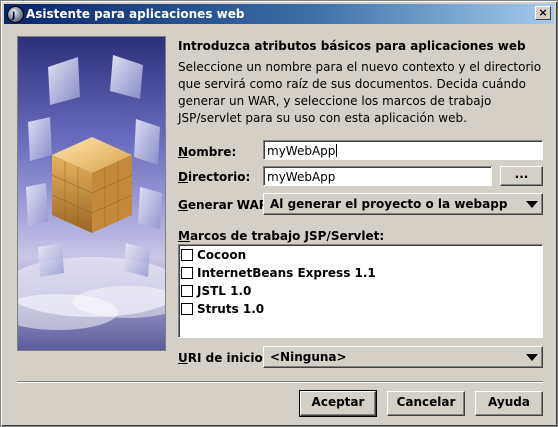 This screenshot has height=427, width=558. I want to click on framework-label: Struts 1.0, so click(231, 309).